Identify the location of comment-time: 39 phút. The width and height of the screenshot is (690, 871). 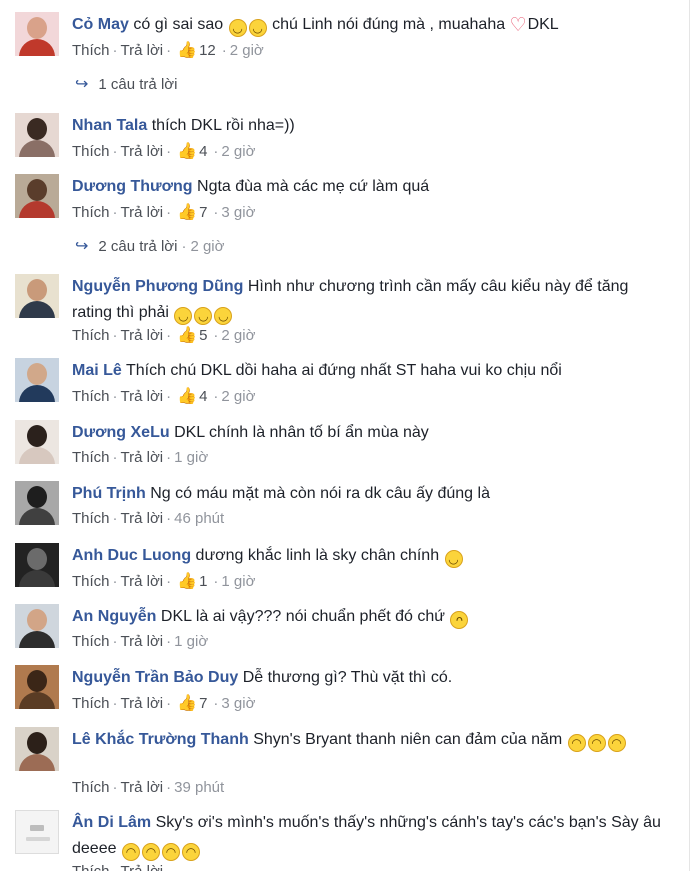
(199, 787).